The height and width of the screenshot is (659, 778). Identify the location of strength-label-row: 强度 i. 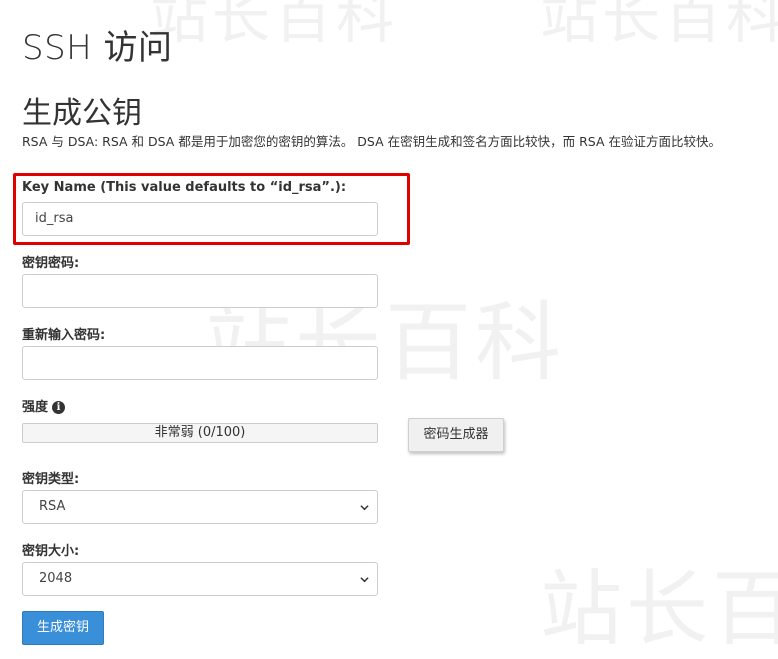
(44, 405).